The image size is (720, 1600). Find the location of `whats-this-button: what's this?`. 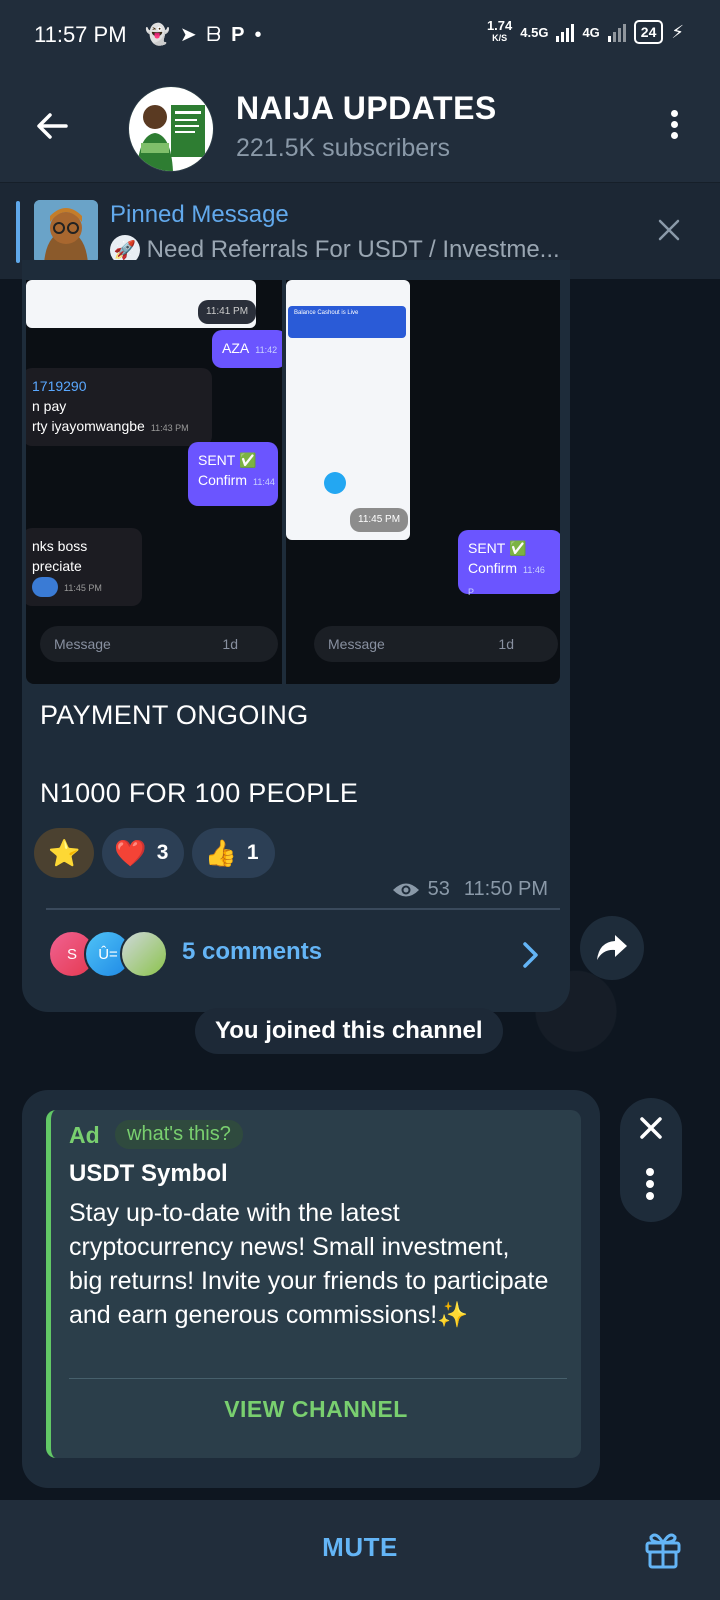

whats-this-button: what's this? is located at coordinates (179, 1134).